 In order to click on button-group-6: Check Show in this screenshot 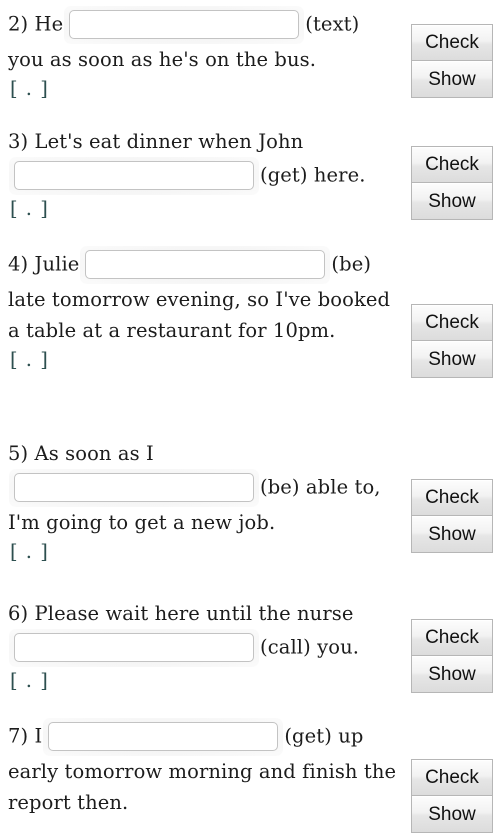, I will do `click(452, 656)`.